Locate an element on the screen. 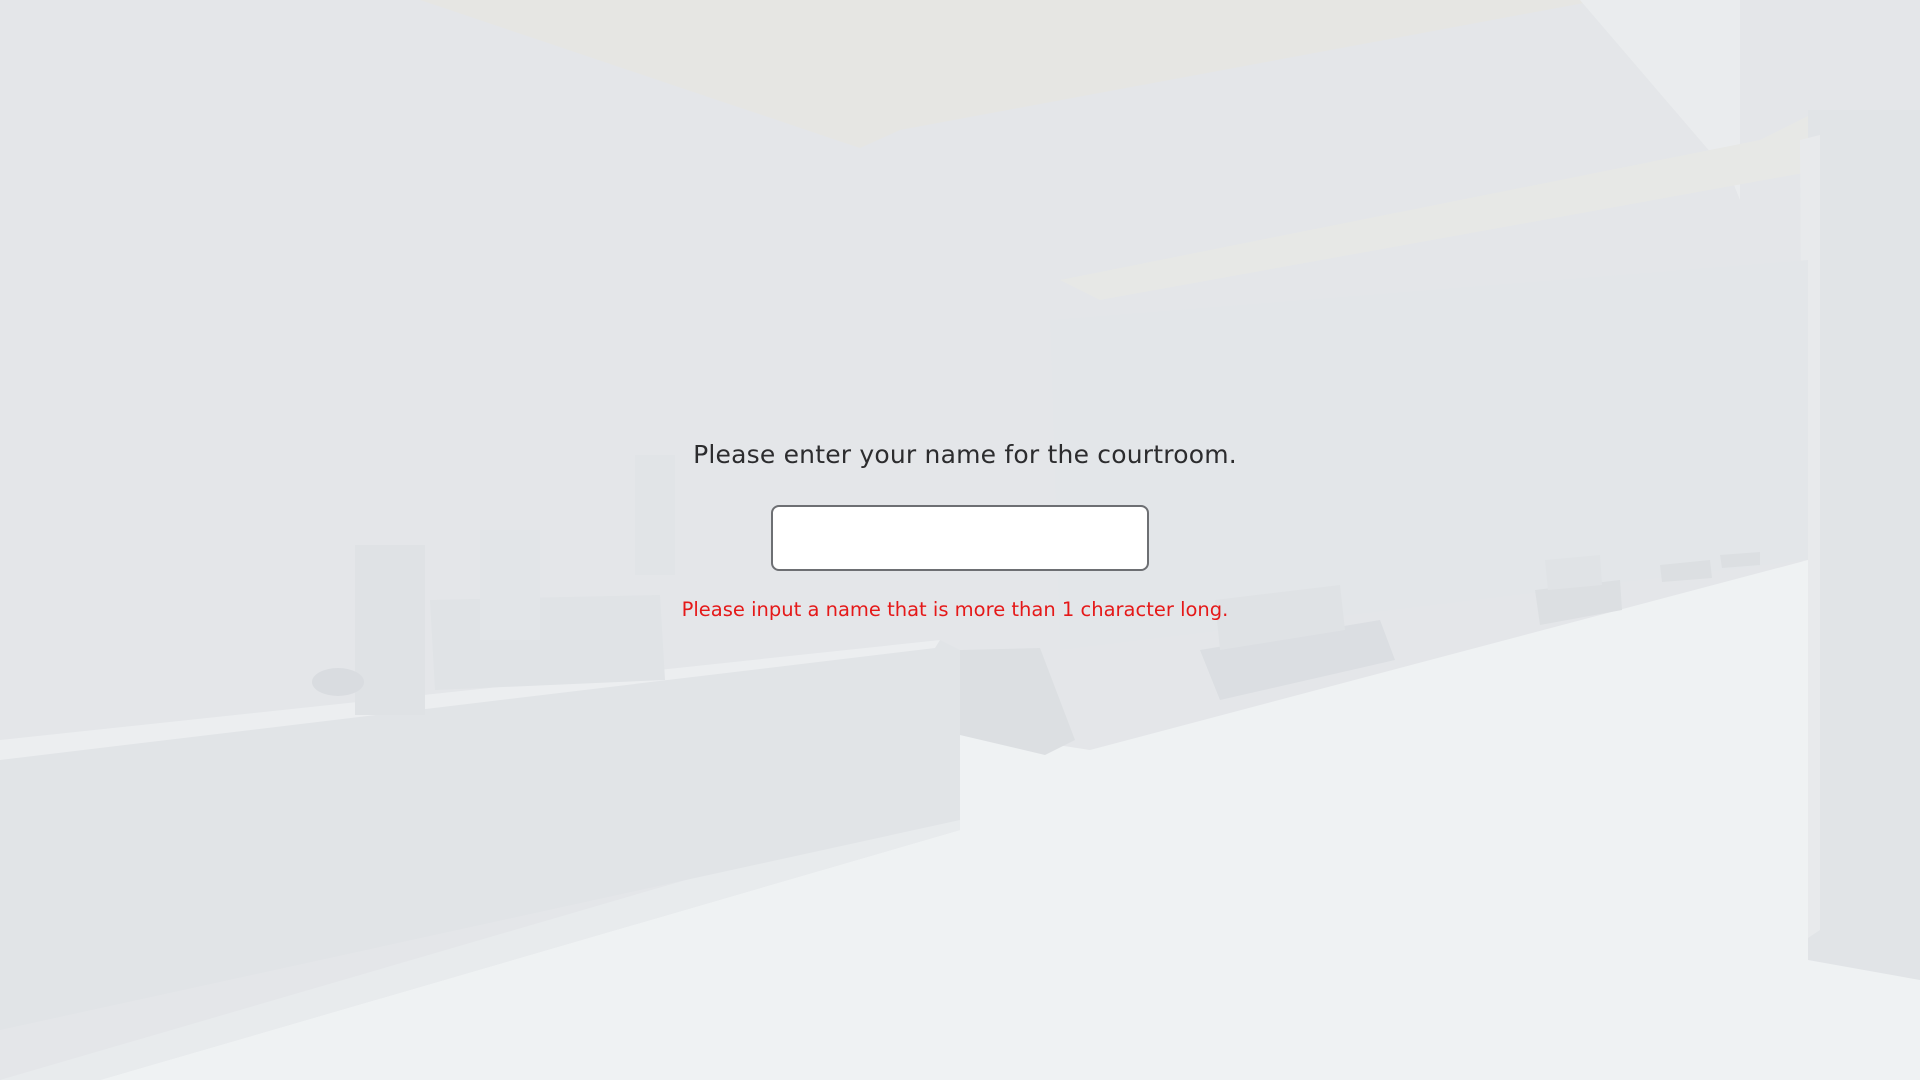  name-input is located at coordinates (960, 538).